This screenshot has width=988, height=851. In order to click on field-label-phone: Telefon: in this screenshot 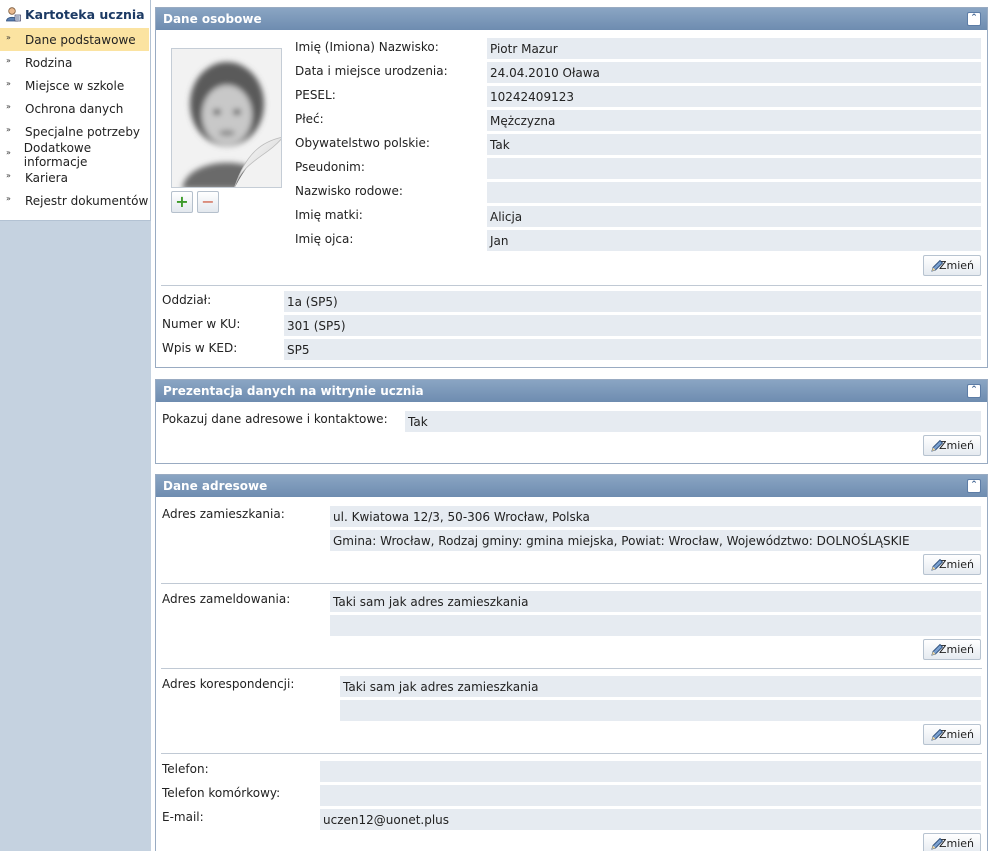, I will do `click(185, 769)`.